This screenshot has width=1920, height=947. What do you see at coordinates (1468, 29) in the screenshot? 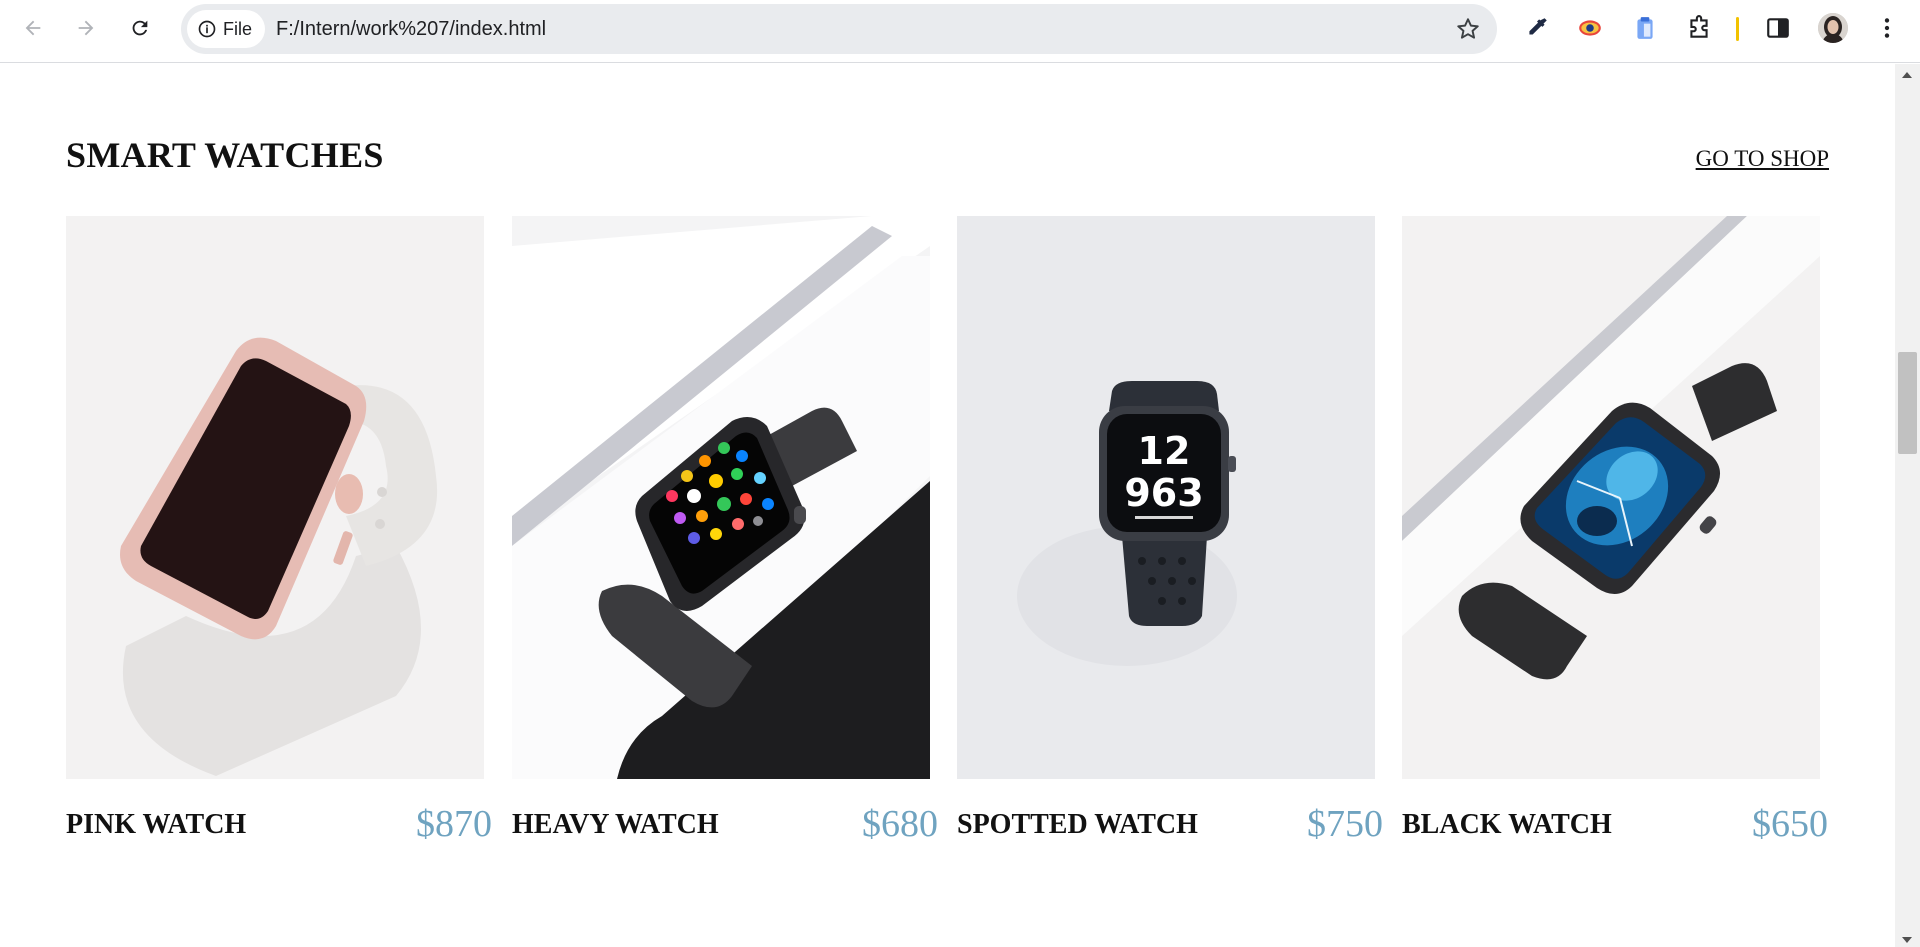
I see `bookmark-star-icon` at bounding box center [1468, 29].